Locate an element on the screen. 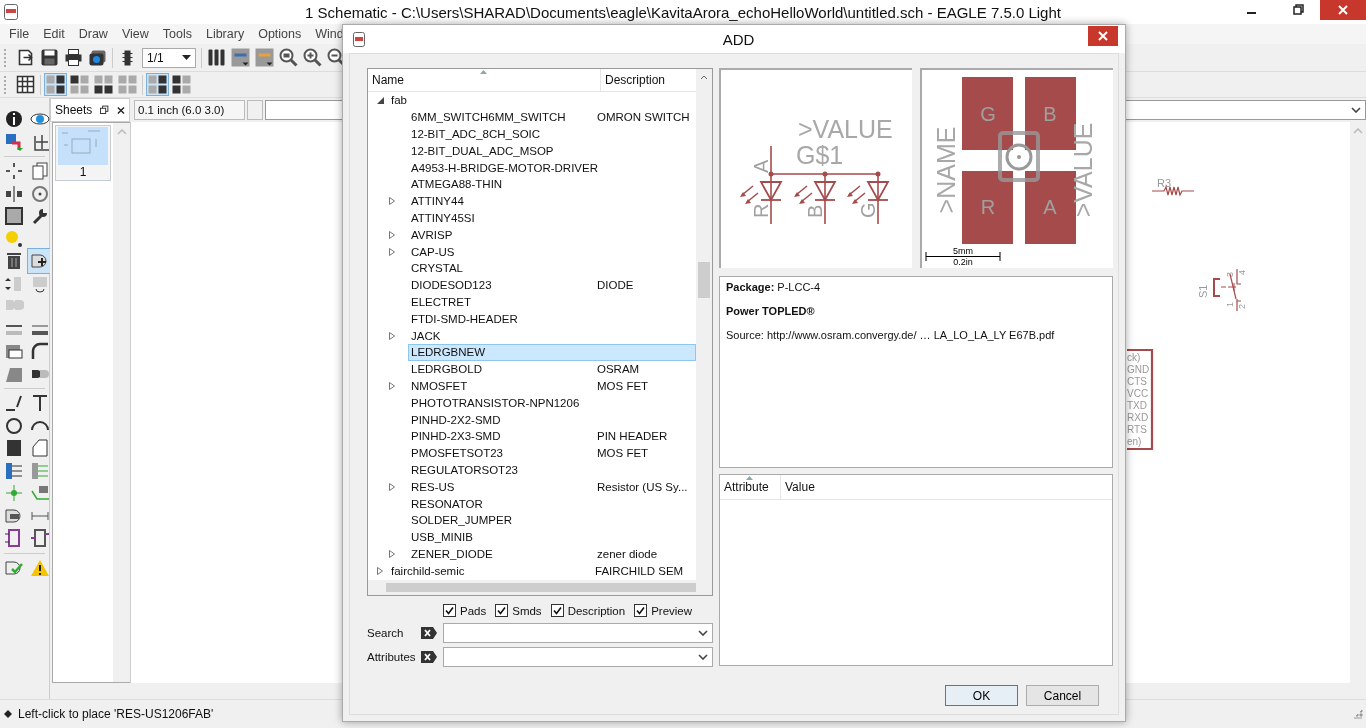 This screenshot has height=728, width=1366. checkbox-label: Description is located at coordinates (596, 610).